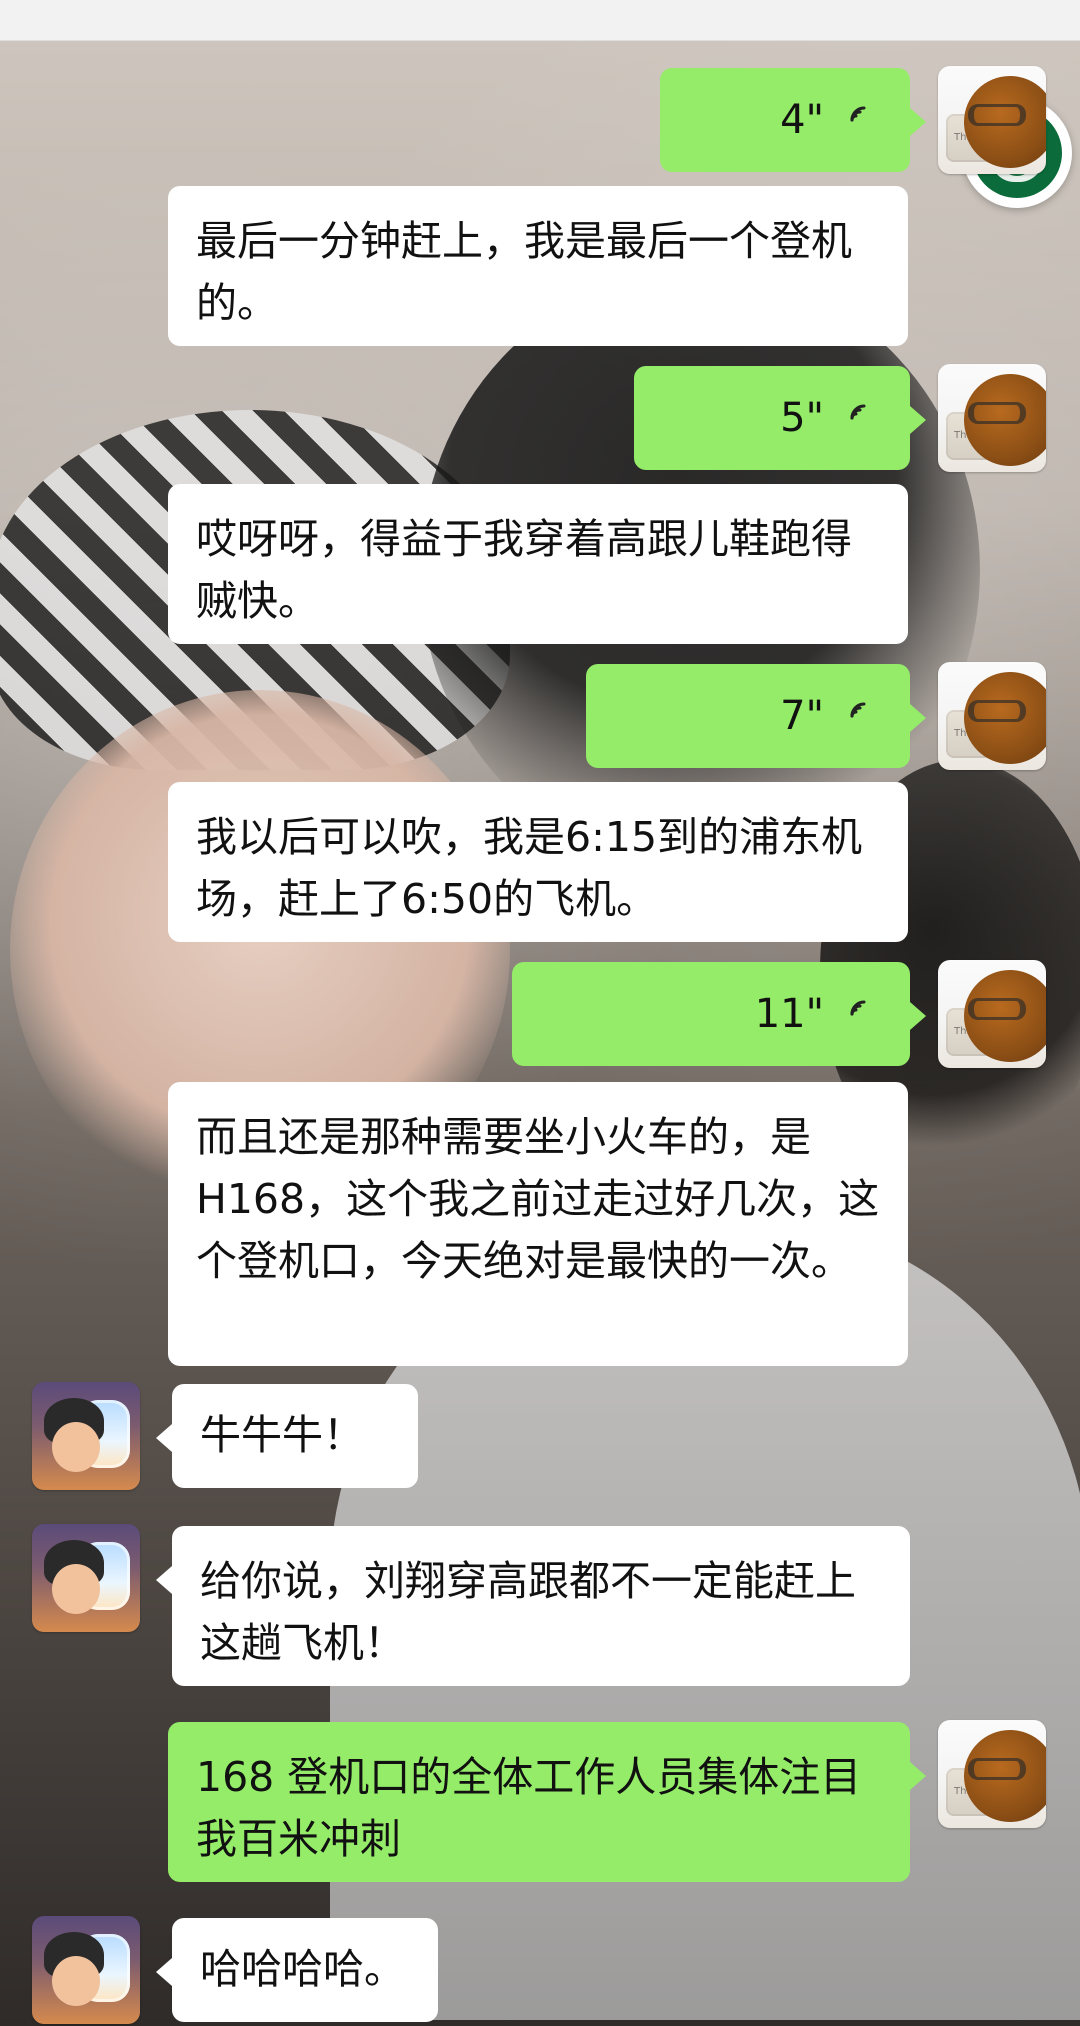 The width and height of the screenshot is (1080, 2026). What do you see at coordinates (524, 272) in the screenshot?
I see `message-text: 最后一分钟赶上，我是最后一个登机的。` at bounding box center [524, 272].